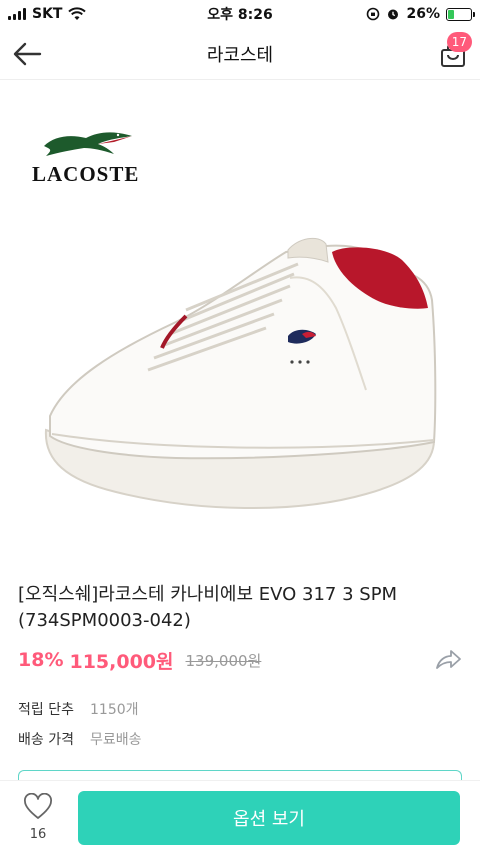  What do you see at coordinates (423, 14) in the screenshot?
I see `battery-percent: 26%` at bounding box center [423, 14].